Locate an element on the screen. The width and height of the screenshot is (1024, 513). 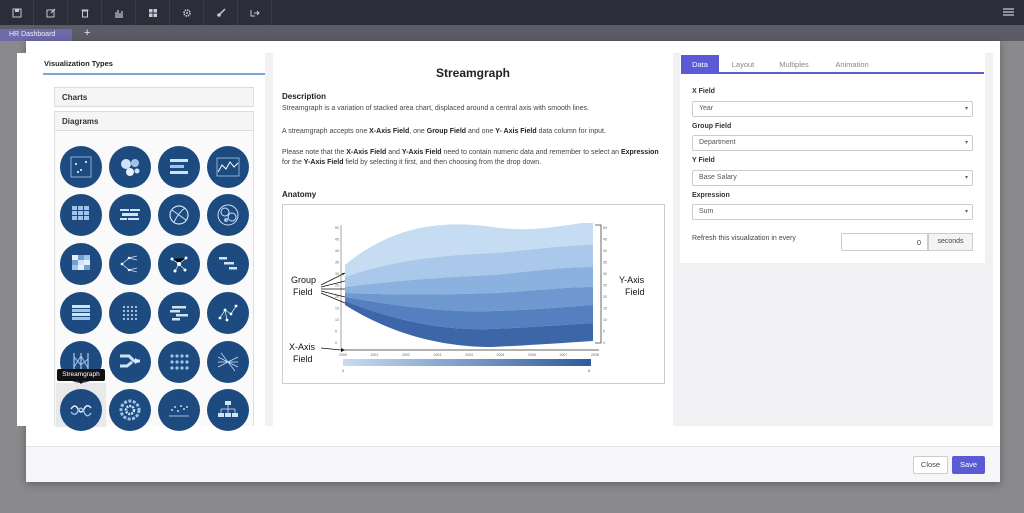
y-tick-label-right: 5 is located at coordinates (604, 332).